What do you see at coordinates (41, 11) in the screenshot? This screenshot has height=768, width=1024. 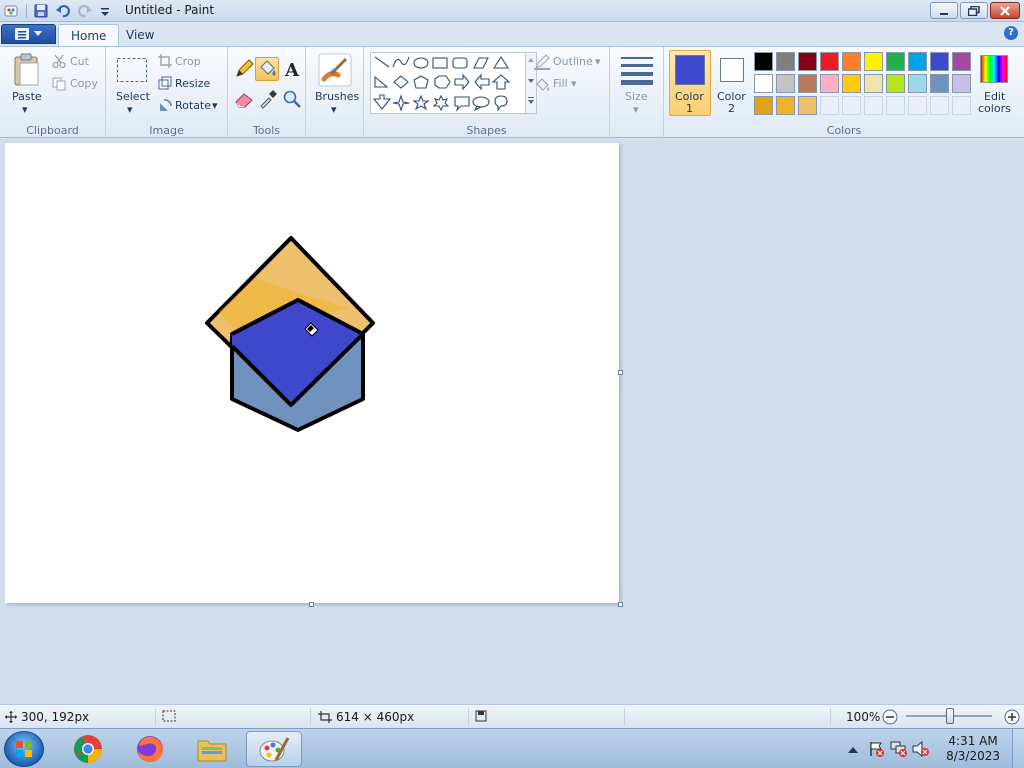 I see `save-icon` at bounding box center [41, 11].